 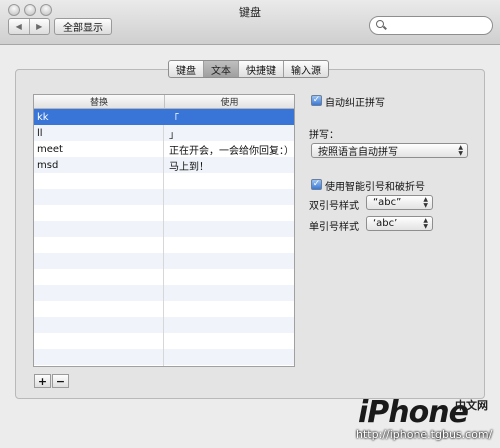 What do you see at coordinates (358, 152) in the screenshot?
I see `spelling-value: 按照语言自动拼写` at bounding box center [358, 152].